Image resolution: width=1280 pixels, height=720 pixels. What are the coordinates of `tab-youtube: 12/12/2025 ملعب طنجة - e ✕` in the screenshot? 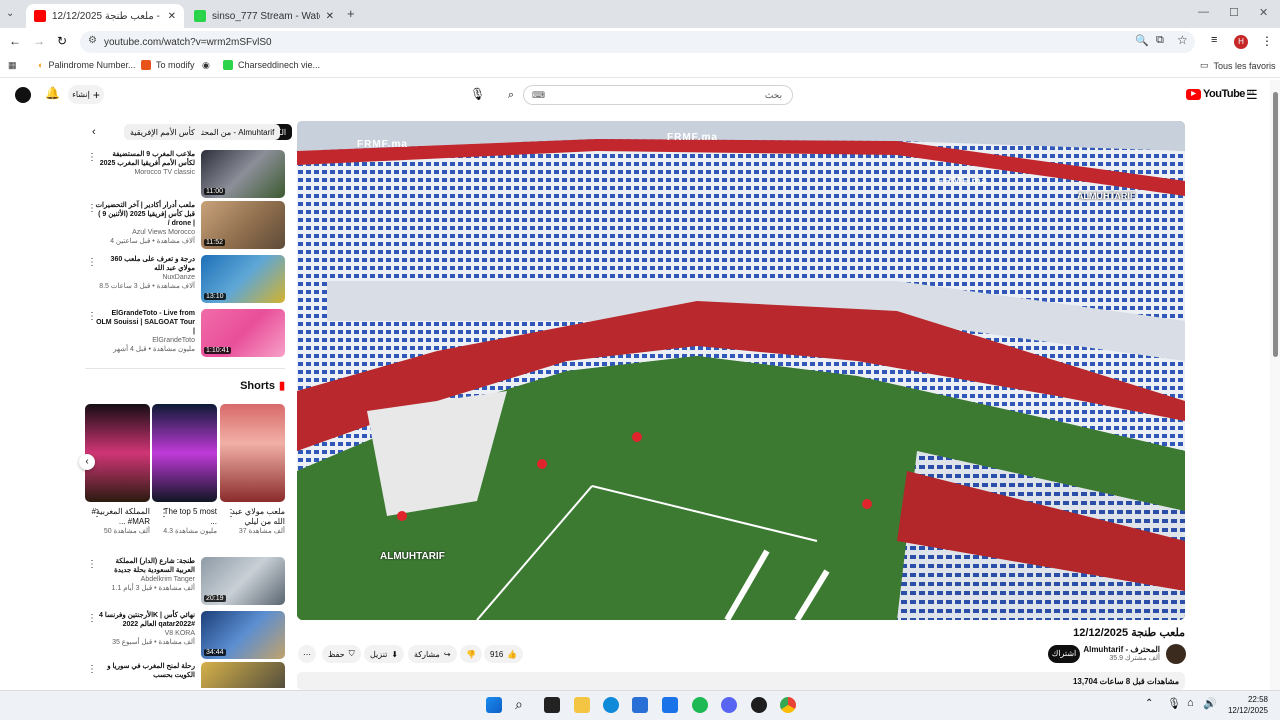 It's located at (105, 16).